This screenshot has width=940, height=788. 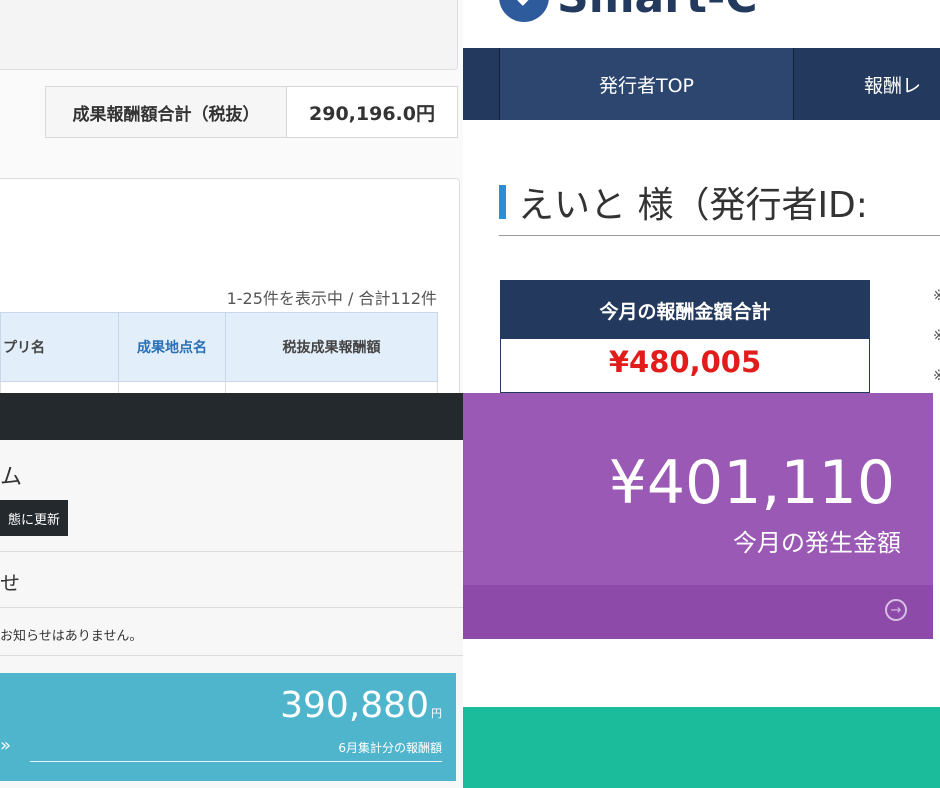 I want to click on result-count: 1-25件を表示中 / 合計112件, so click(x=331, y=298).